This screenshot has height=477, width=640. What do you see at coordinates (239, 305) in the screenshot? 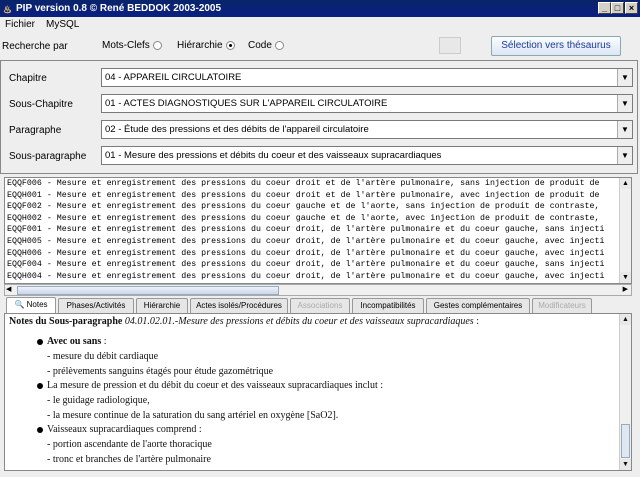
I see `tab-actes-isoles: Actes isolés/Procédures` at bounding box center [239, 305].